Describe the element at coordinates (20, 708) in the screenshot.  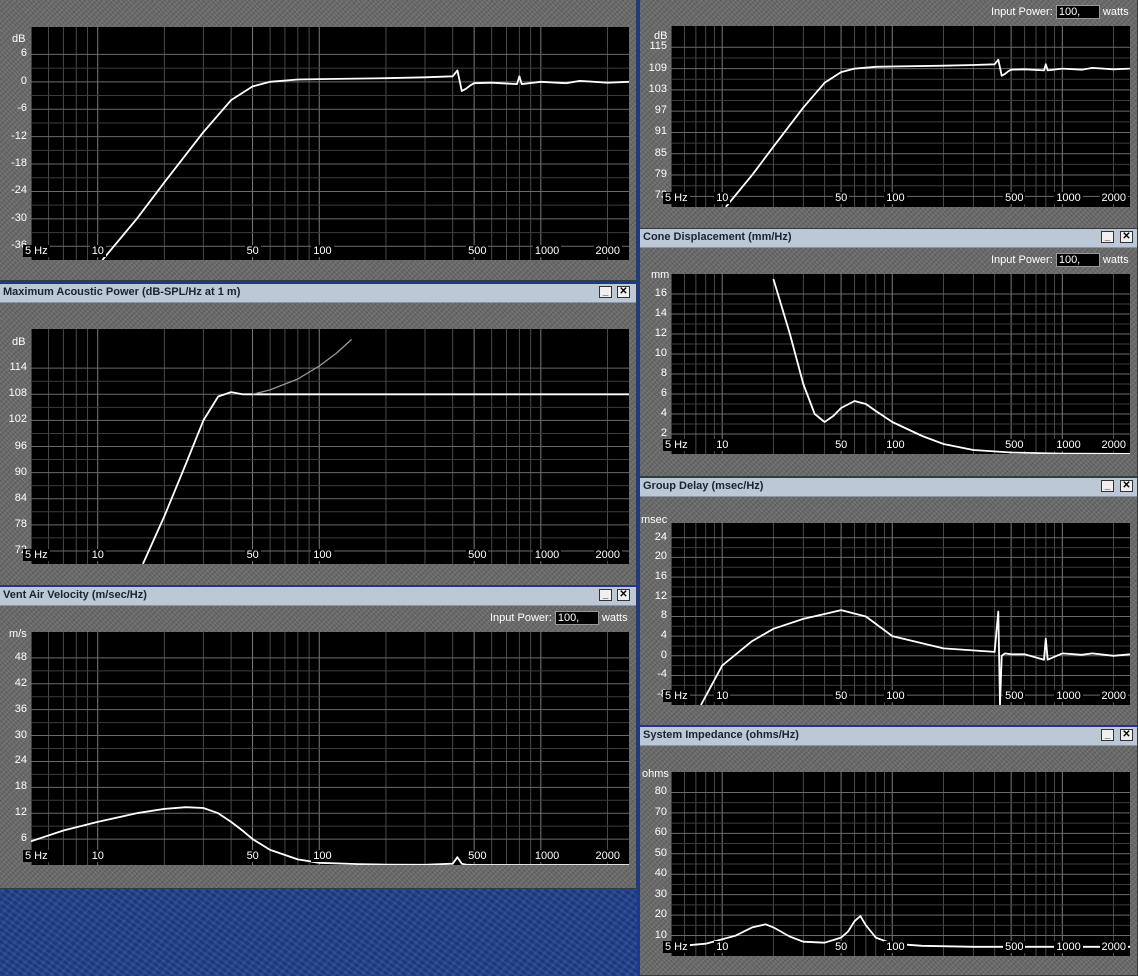
I see `y-tick-label: 36` at that location.